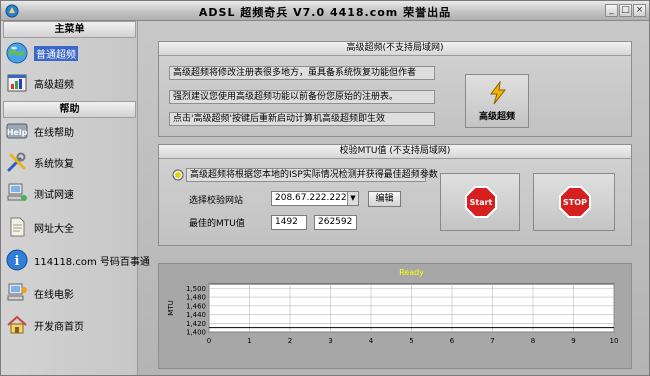 This screenshot has width=650, height=376. I want to click on site-select: 208.67.222.222 ▼, so click(315, 198).